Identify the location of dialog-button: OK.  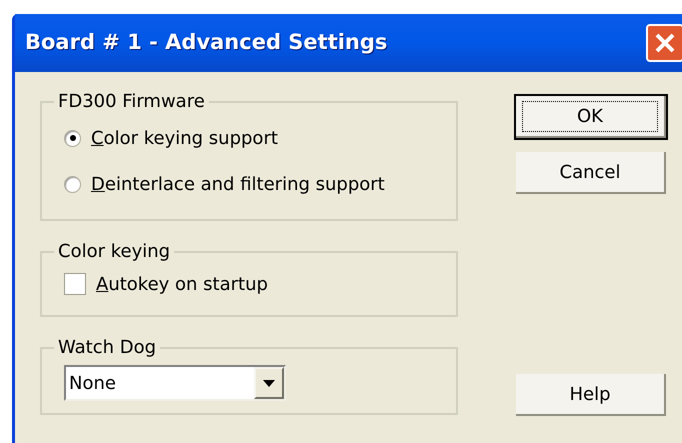
(591, 117).